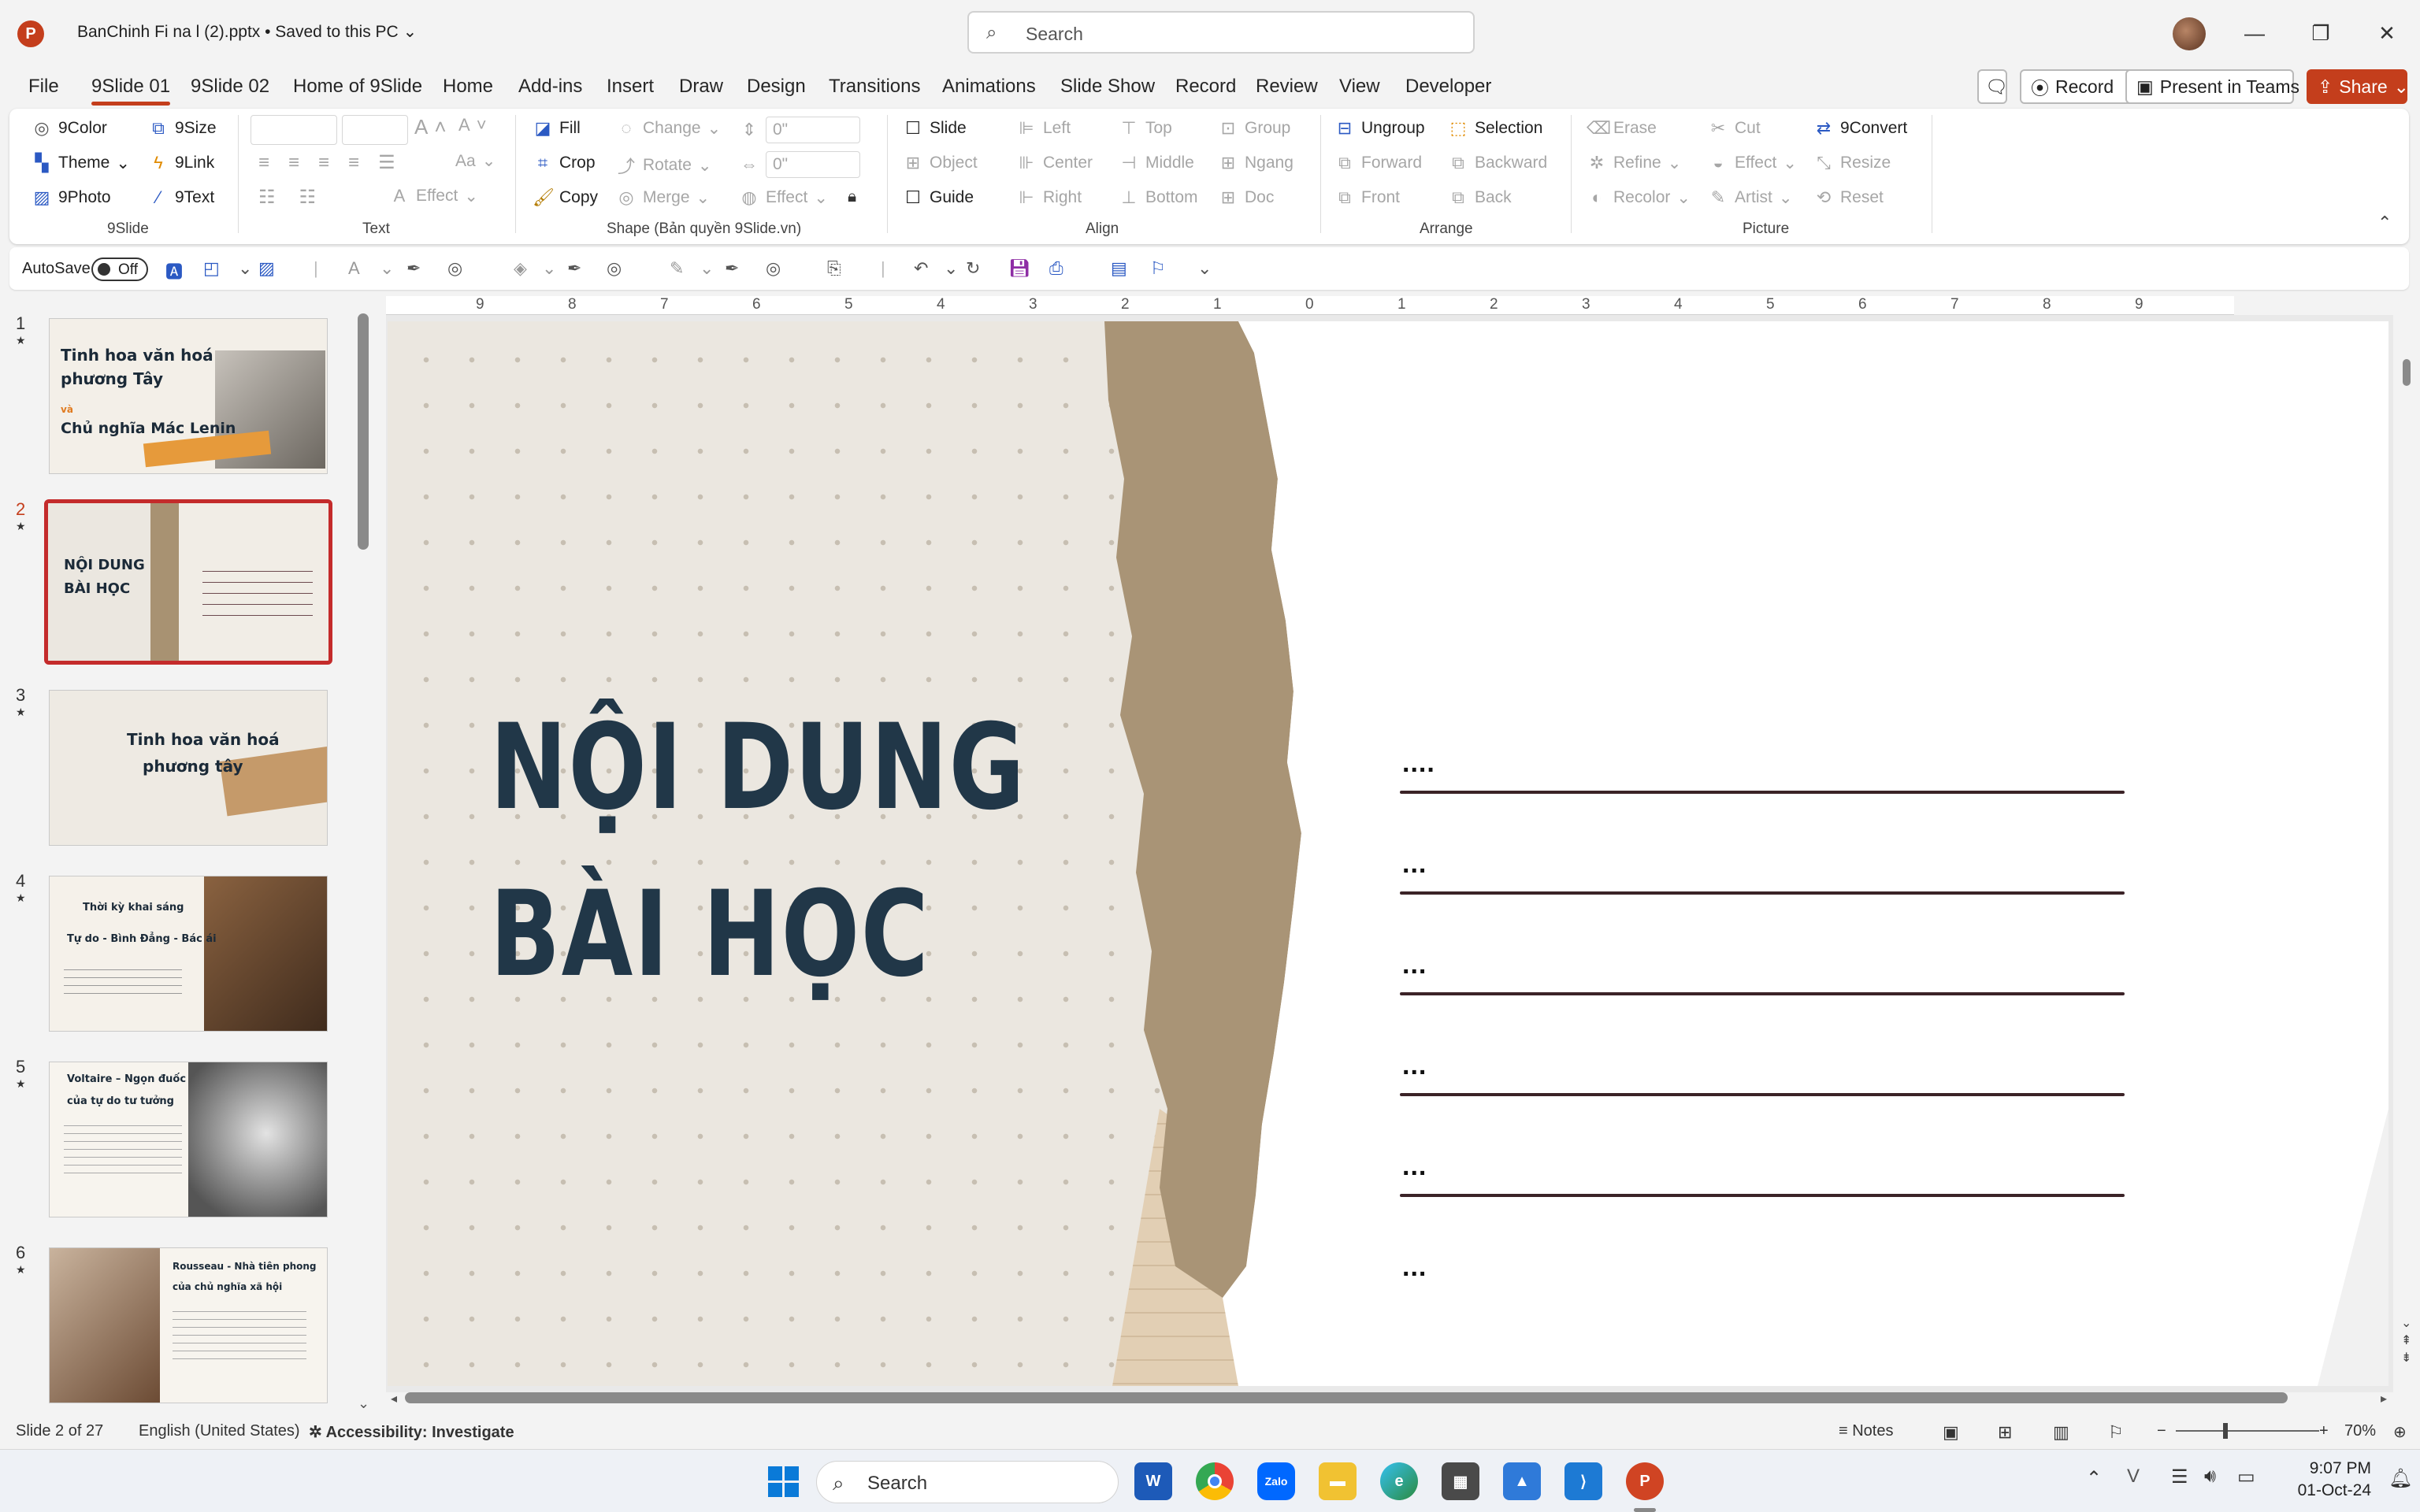 The image size is (2420, 1512). Describe the element at coordinates (1378, 163) in the screenshot. I see `bring-forward-button: ⧉ Forward` at that location.